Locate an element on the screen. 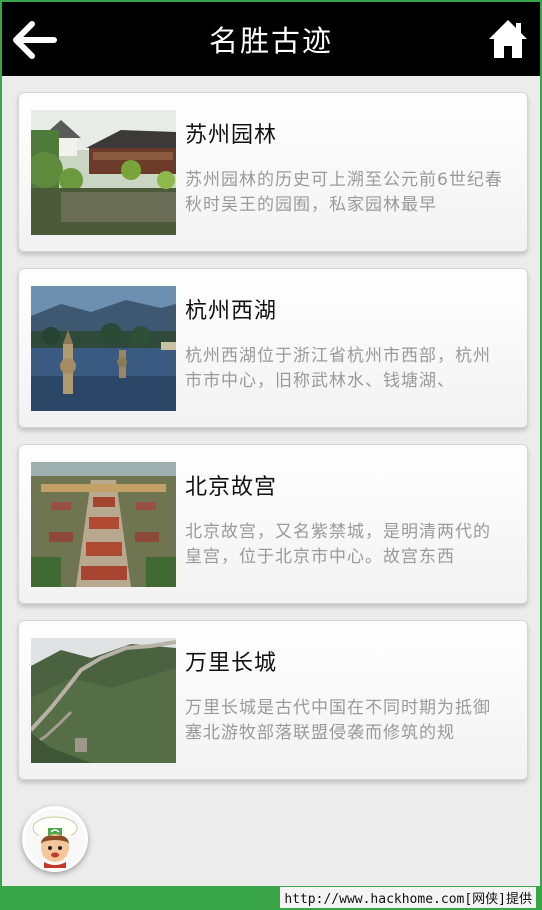 The image size is (542, 910). chef-mascot-icon is located at coordinates (55, 839).